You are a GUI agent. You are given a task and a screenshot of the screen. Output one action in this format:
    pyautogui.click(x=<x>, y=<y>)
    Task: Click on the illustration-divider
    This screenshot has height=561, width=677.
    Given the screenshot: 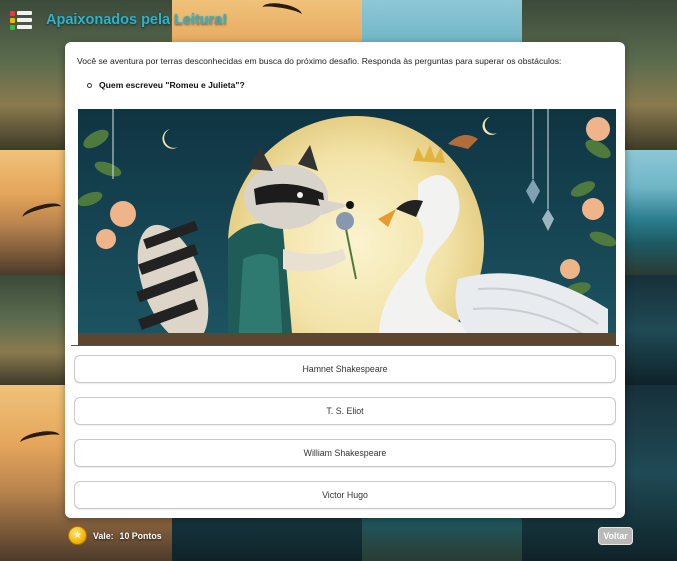 What is the action you would take?
    pyautogui.click(x=345, y=345)
    